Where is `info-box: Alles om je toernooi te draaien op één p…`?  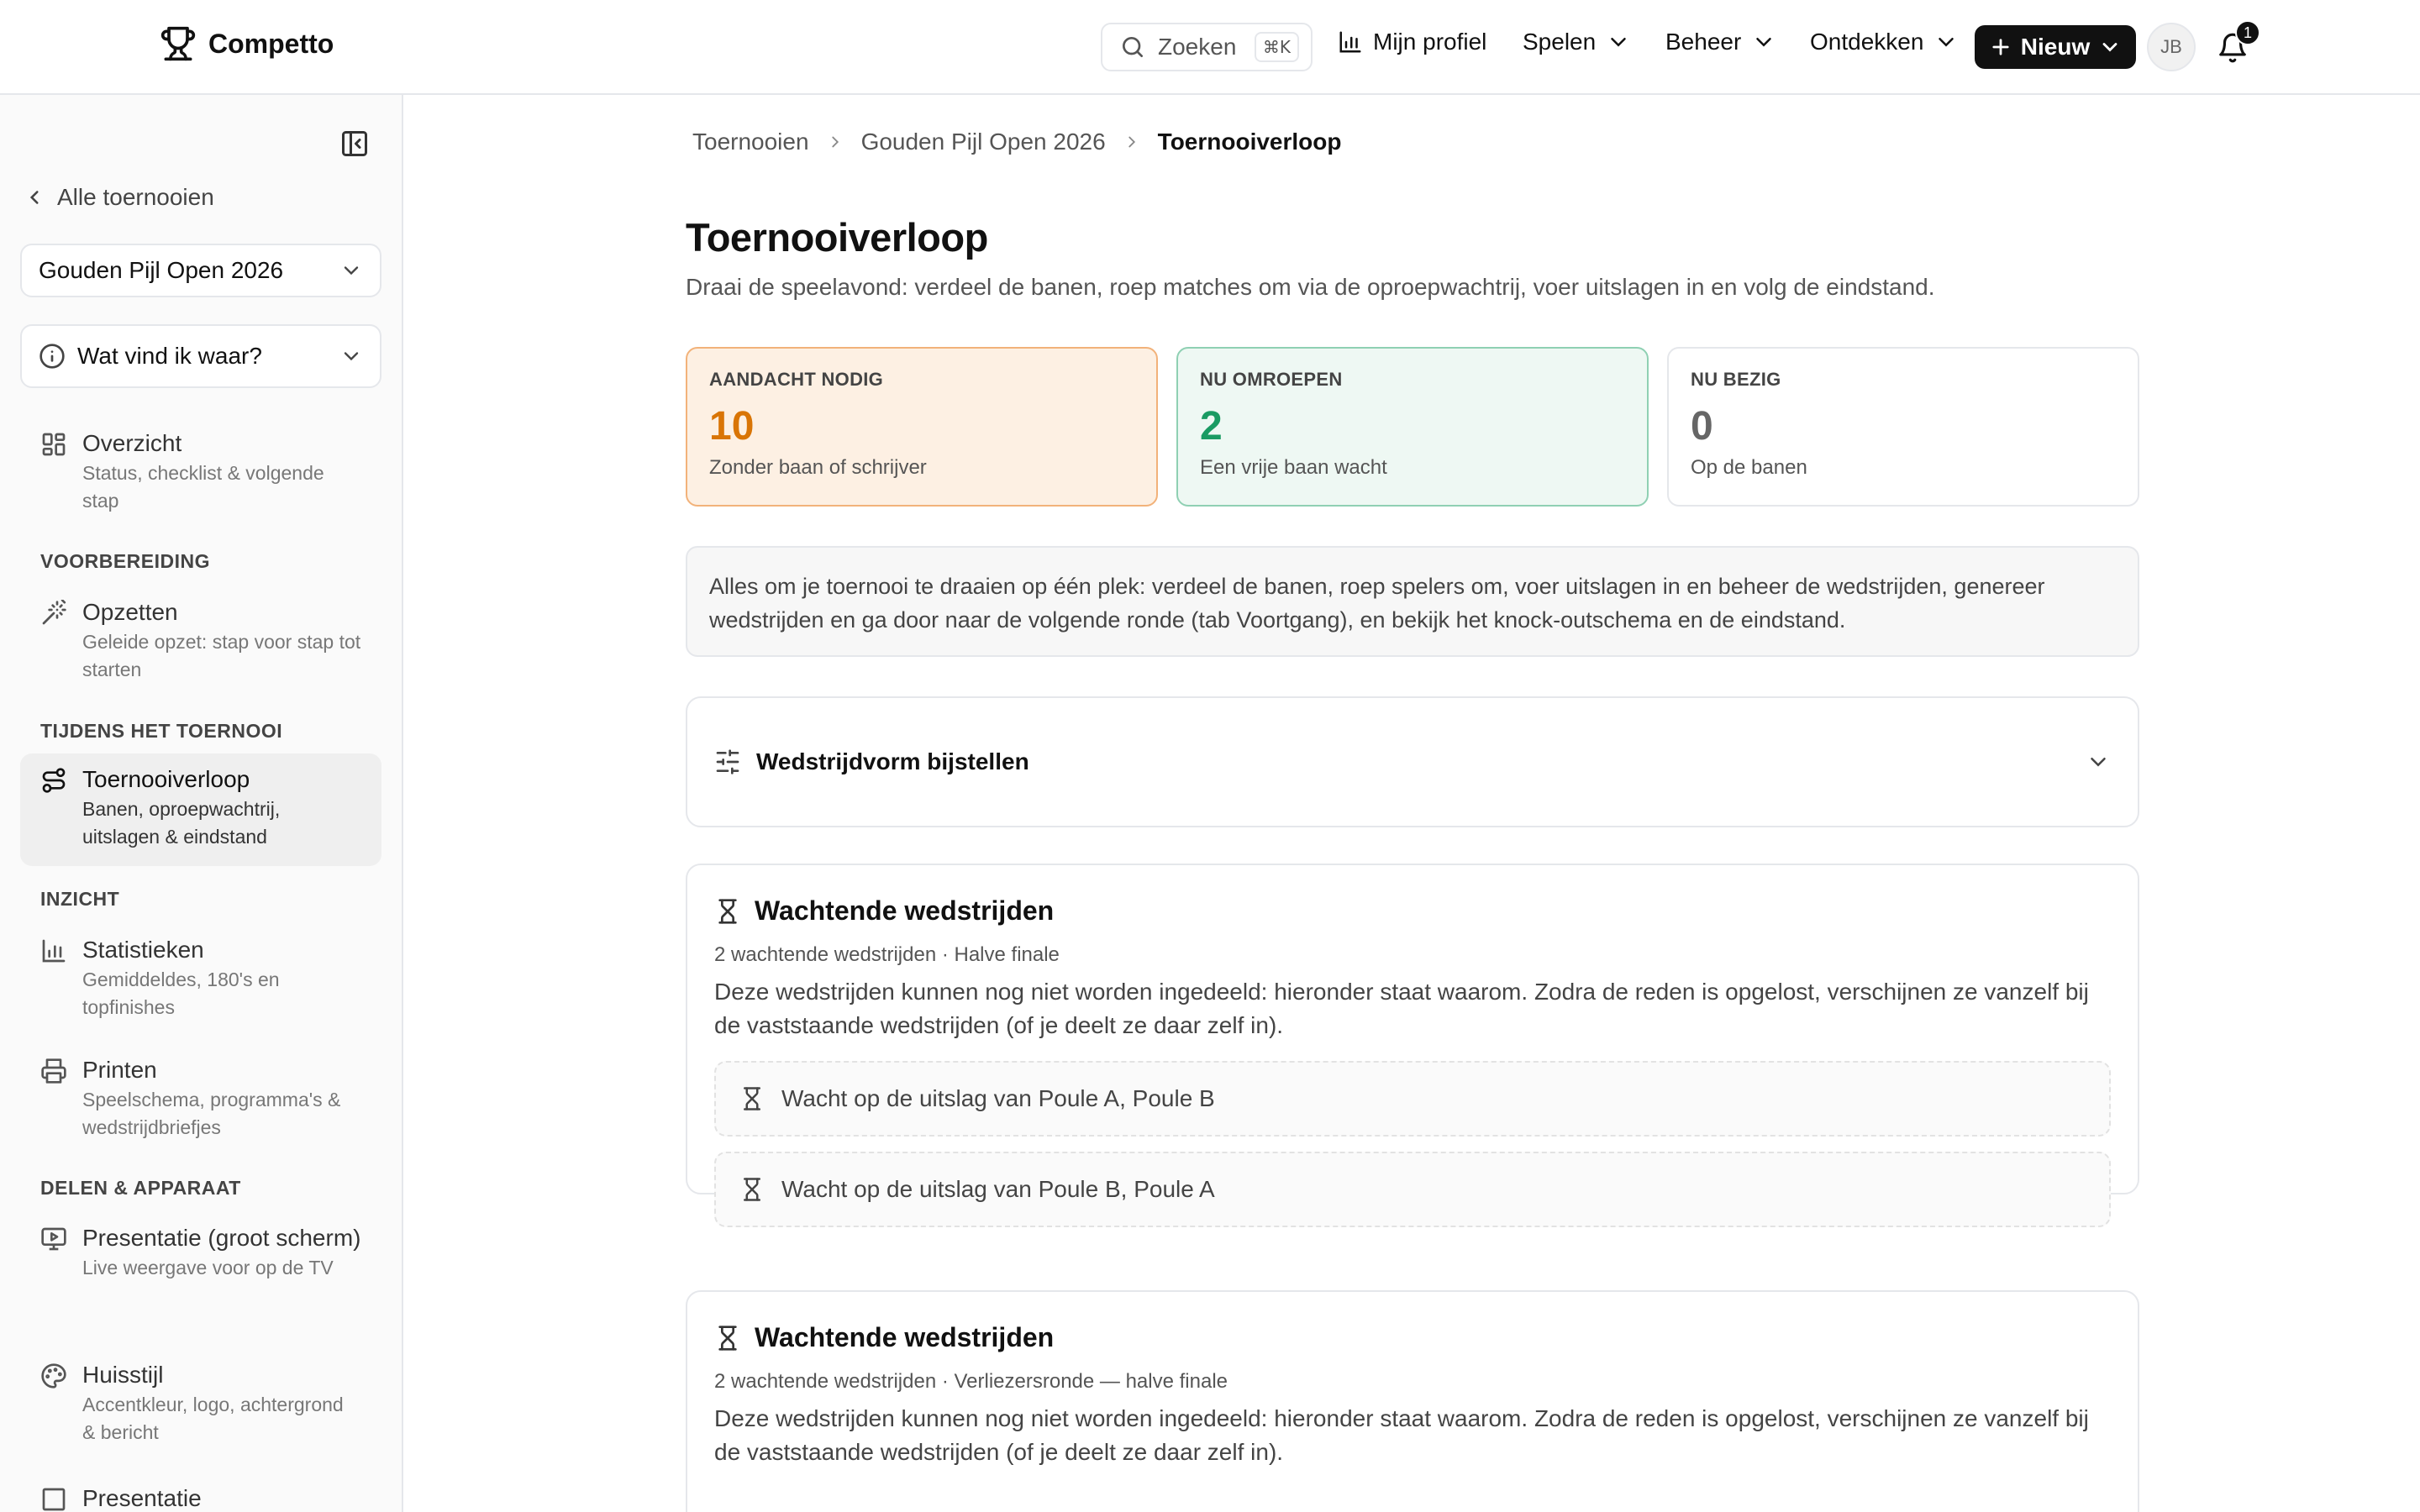 info-box: Alles om je toernooi te draaien op één p… is located at coordinates (1412, 601).